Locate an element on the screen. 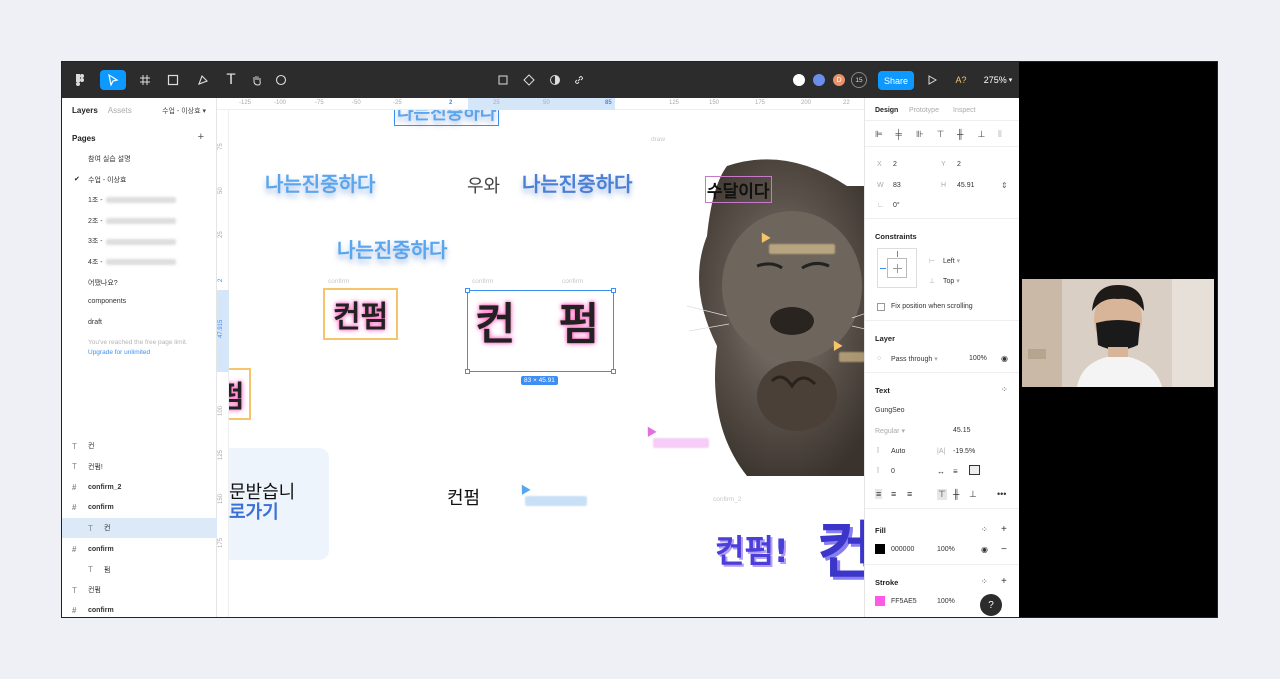 The image size is (1280, 679). tab-assets: Assets is located at coordinates (120, 110).